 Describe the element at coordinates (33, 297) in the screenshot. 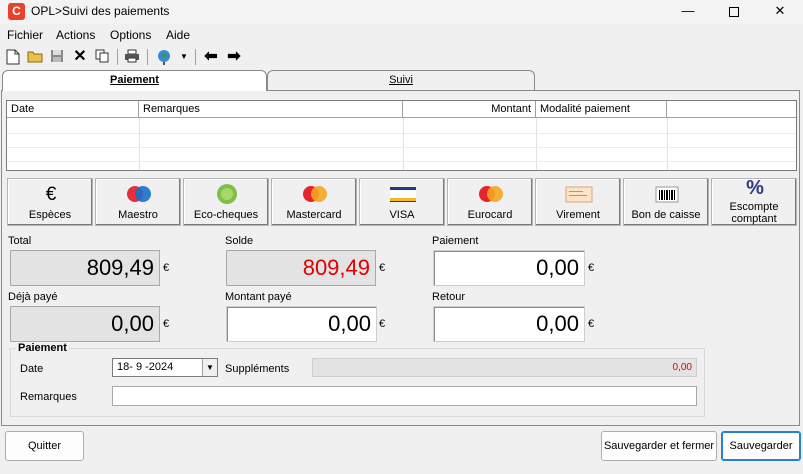

I see `deja-paye-label: Déjà payé` at that location.